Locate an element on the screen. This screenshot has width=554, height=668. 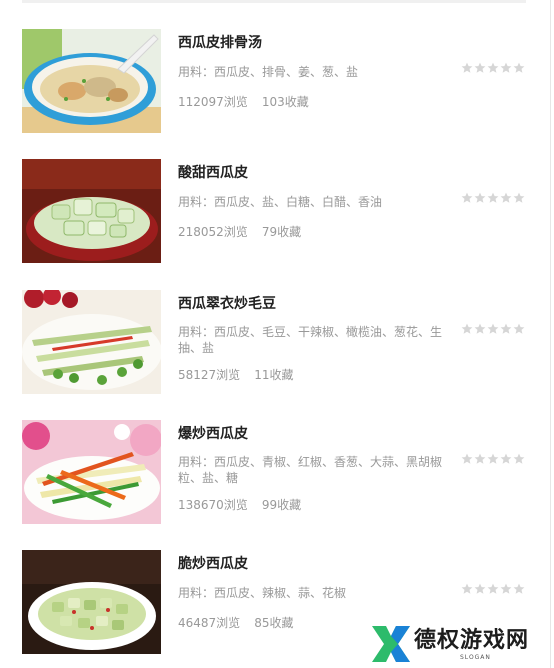
recipe-photo-soup is located at coordinates (91, 81).